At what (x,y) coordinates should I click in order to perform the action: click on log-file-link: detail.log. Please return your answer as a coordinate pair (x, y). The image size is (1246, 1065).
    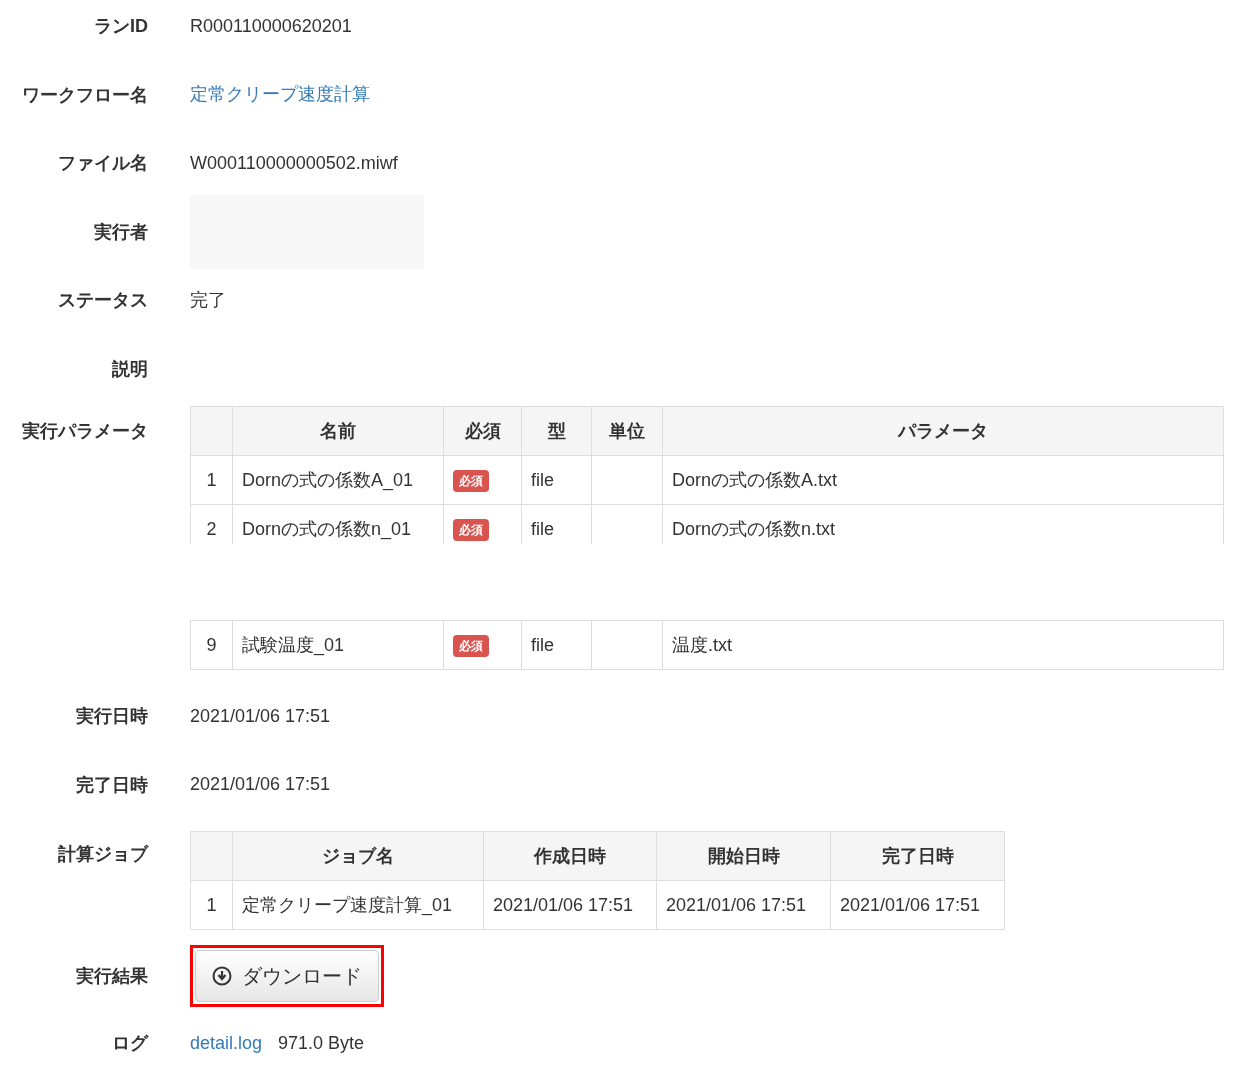
    Looking at the image, I should click on (226, 1043).